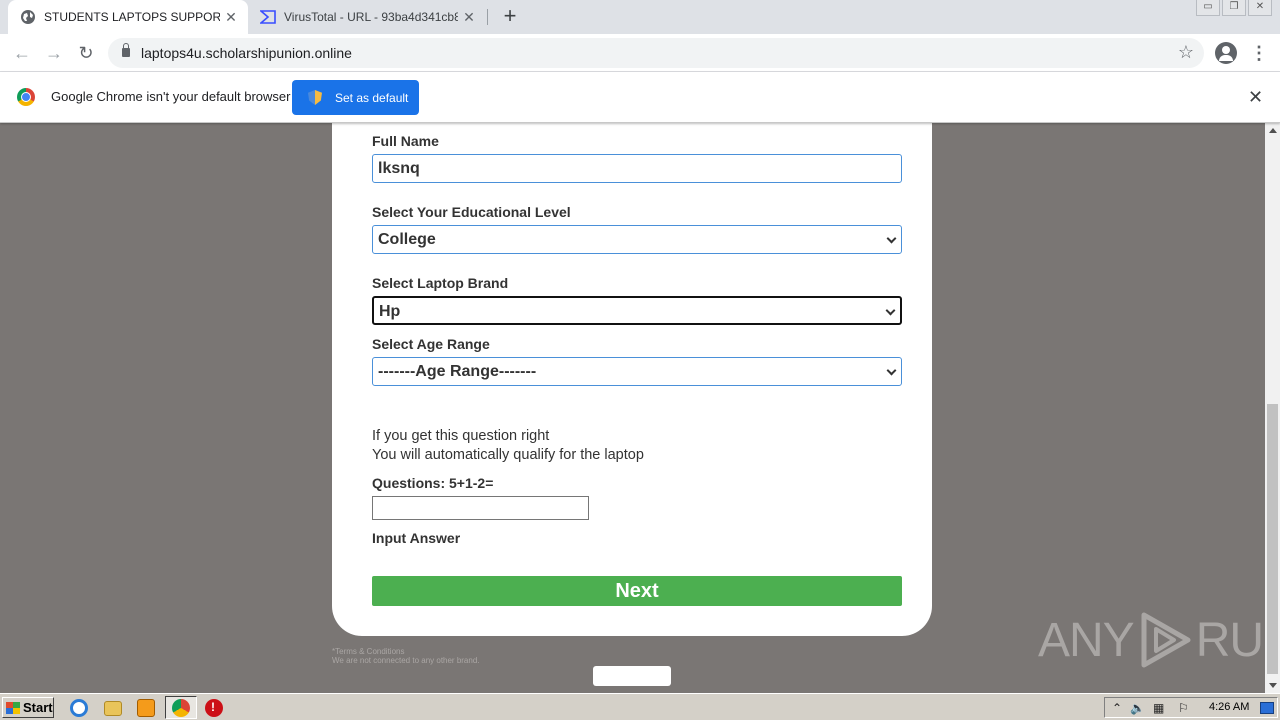  Describe the element at coordinates (1260, 8) in the screenshot. I see `close-window-button: ✕` at that location.